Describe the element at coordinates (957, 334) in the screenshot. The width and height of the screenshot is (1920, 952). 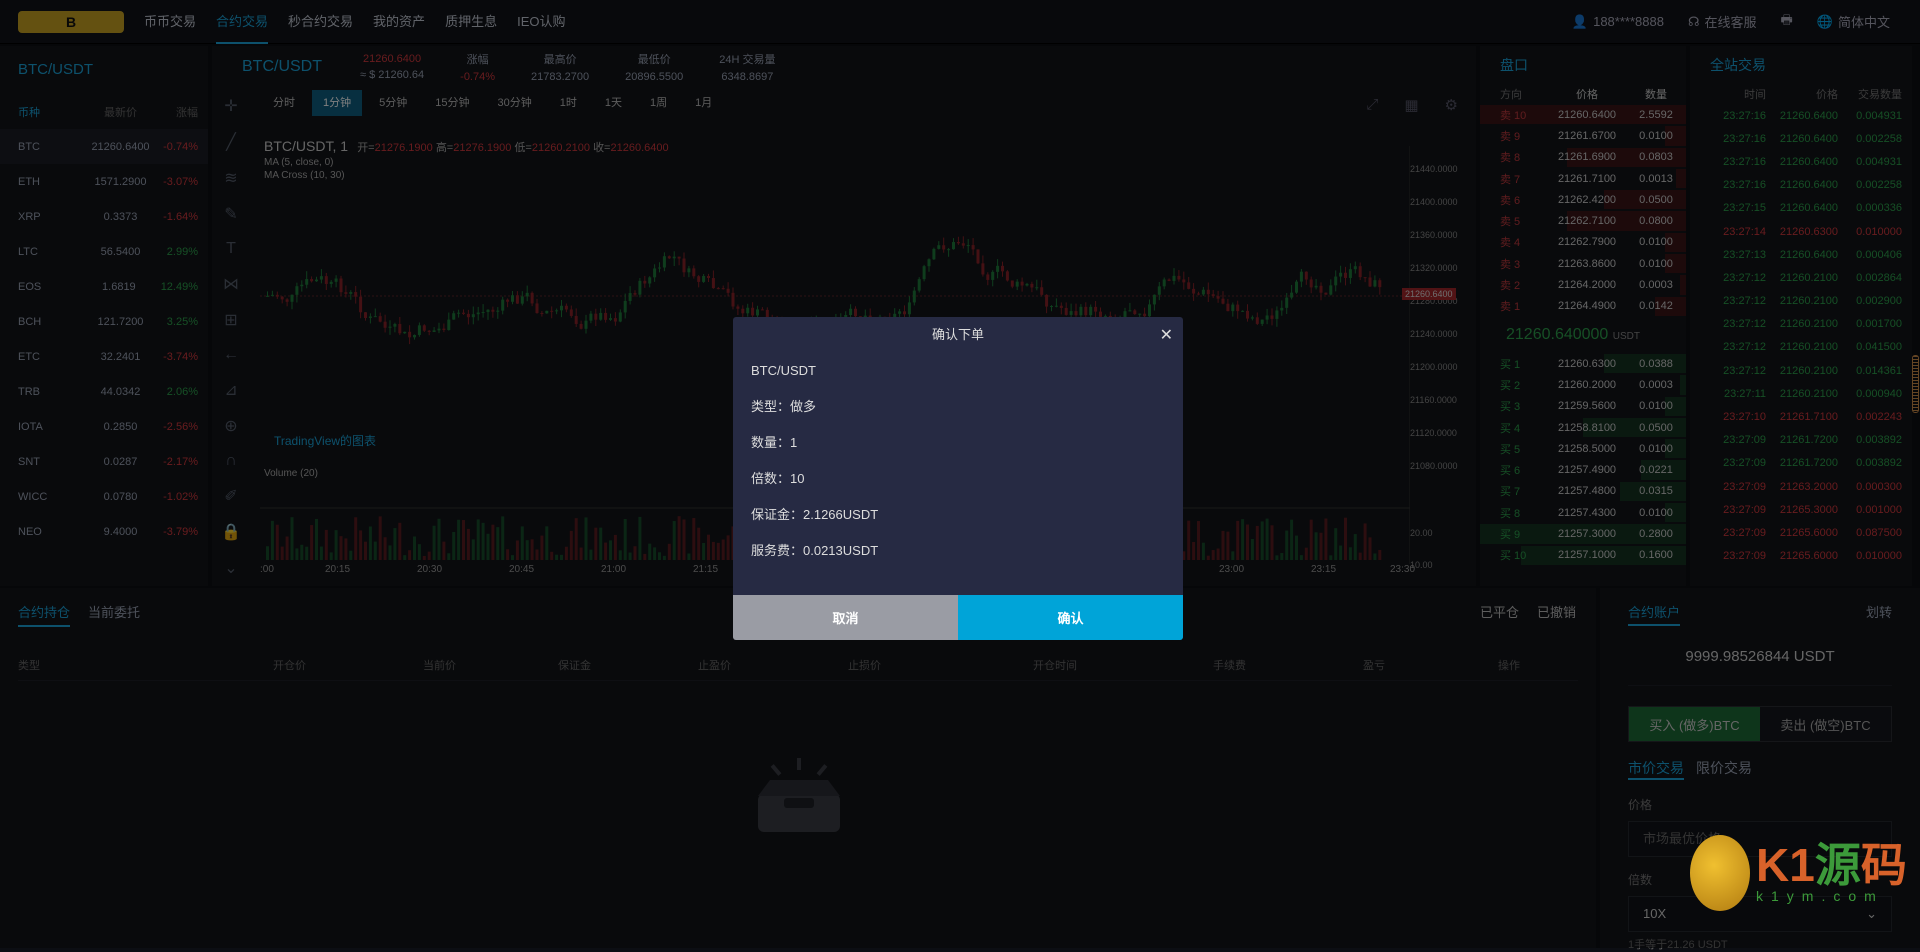
I see `dialog-title: 确认下单` at that location.